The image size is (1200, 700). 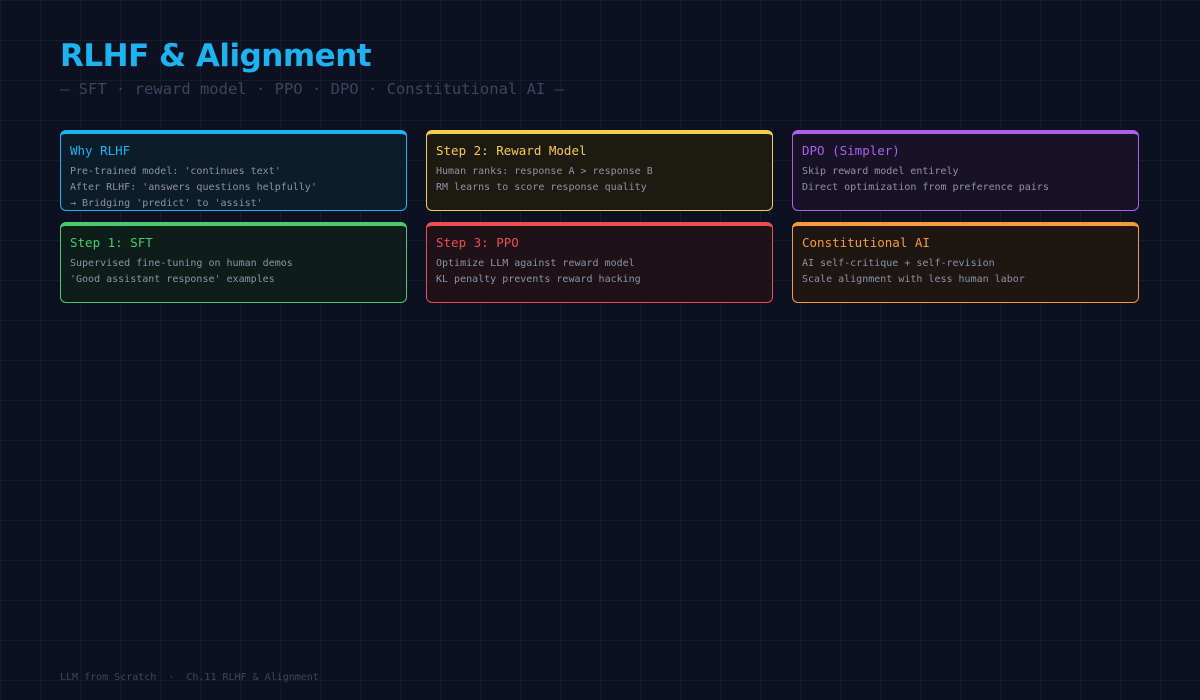 I want to click on card-title: Step 3: PPO, so click(x=477, y=242).